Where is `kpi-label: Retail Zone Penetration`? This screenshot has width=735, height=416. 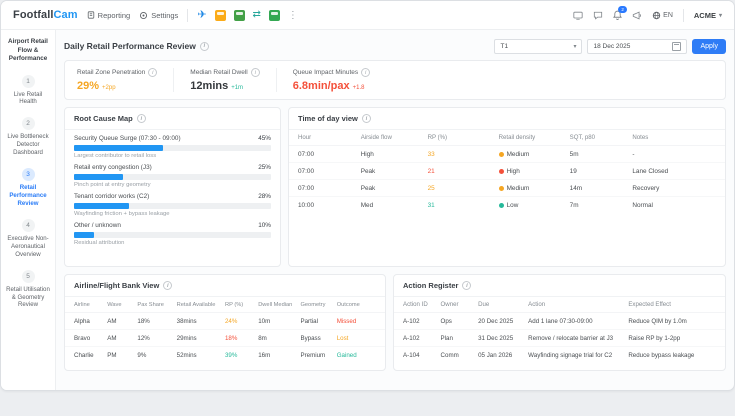
kpi-label: Retail Zone Penetration is located at coordinates (117, 72).